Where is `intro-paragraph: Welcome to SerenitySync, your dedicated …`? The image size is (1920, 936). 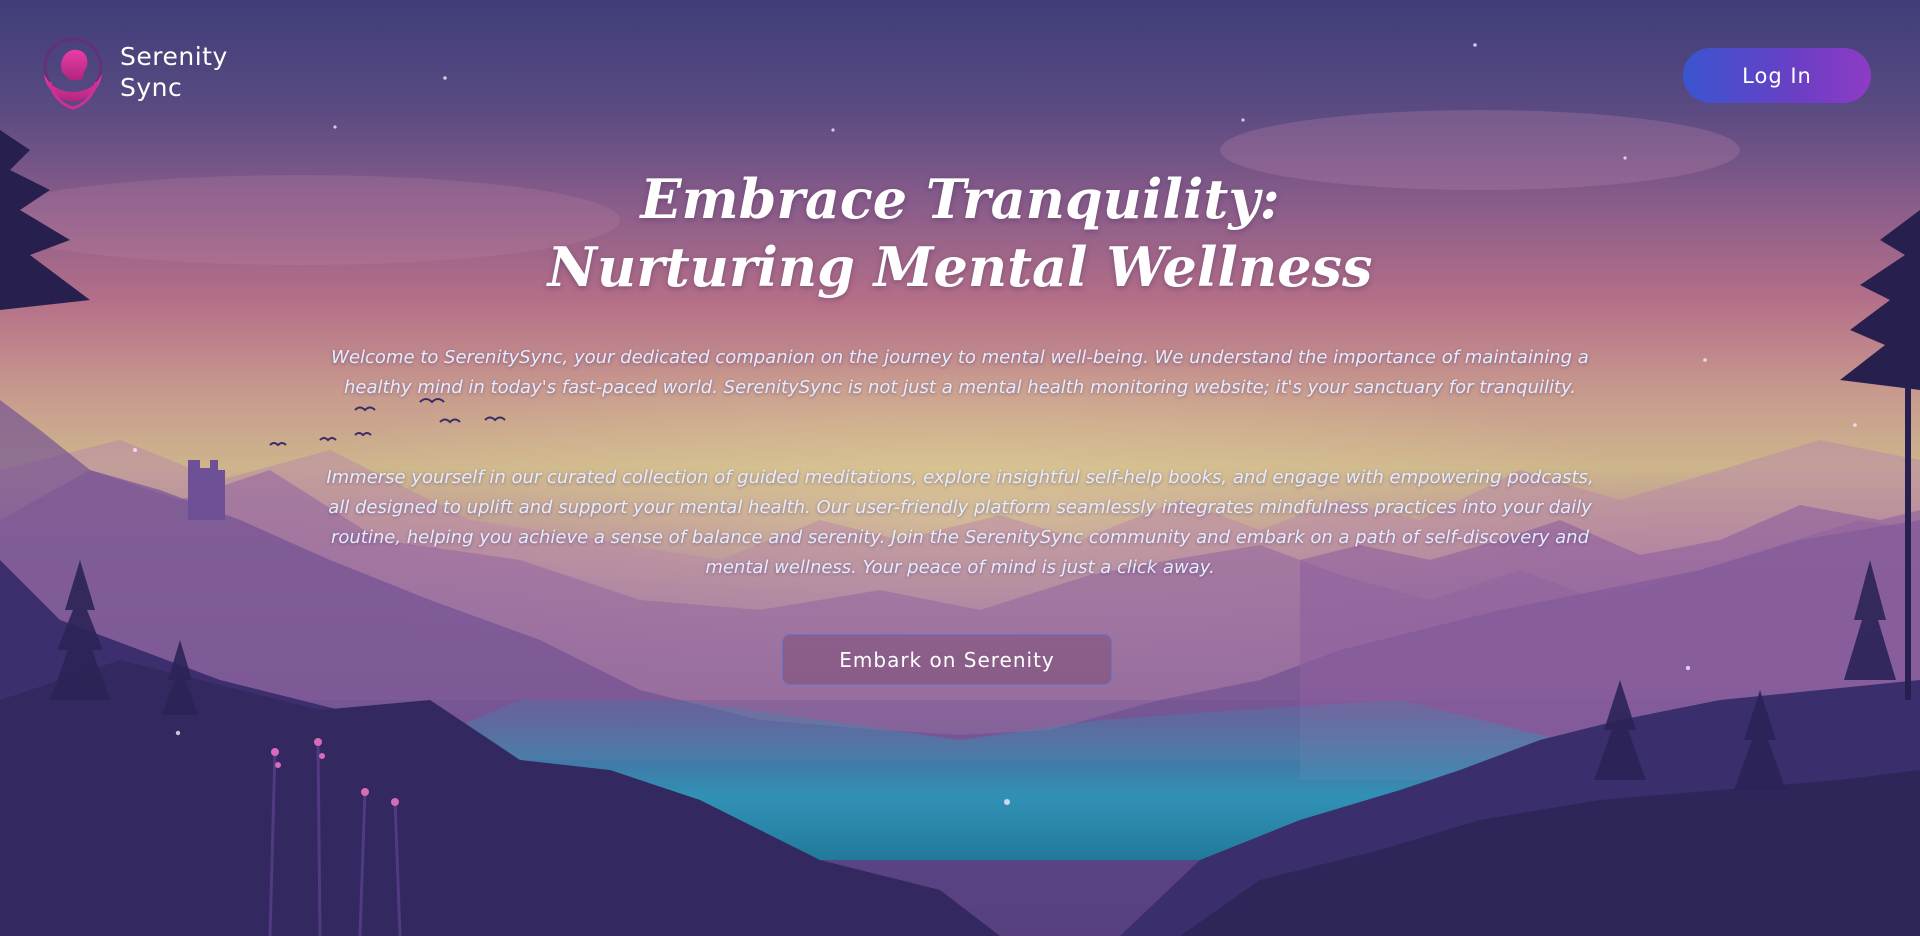
intro-paragraph: Welcome to SerenitySync, your dedicated … is located at coordinates (960, 372).